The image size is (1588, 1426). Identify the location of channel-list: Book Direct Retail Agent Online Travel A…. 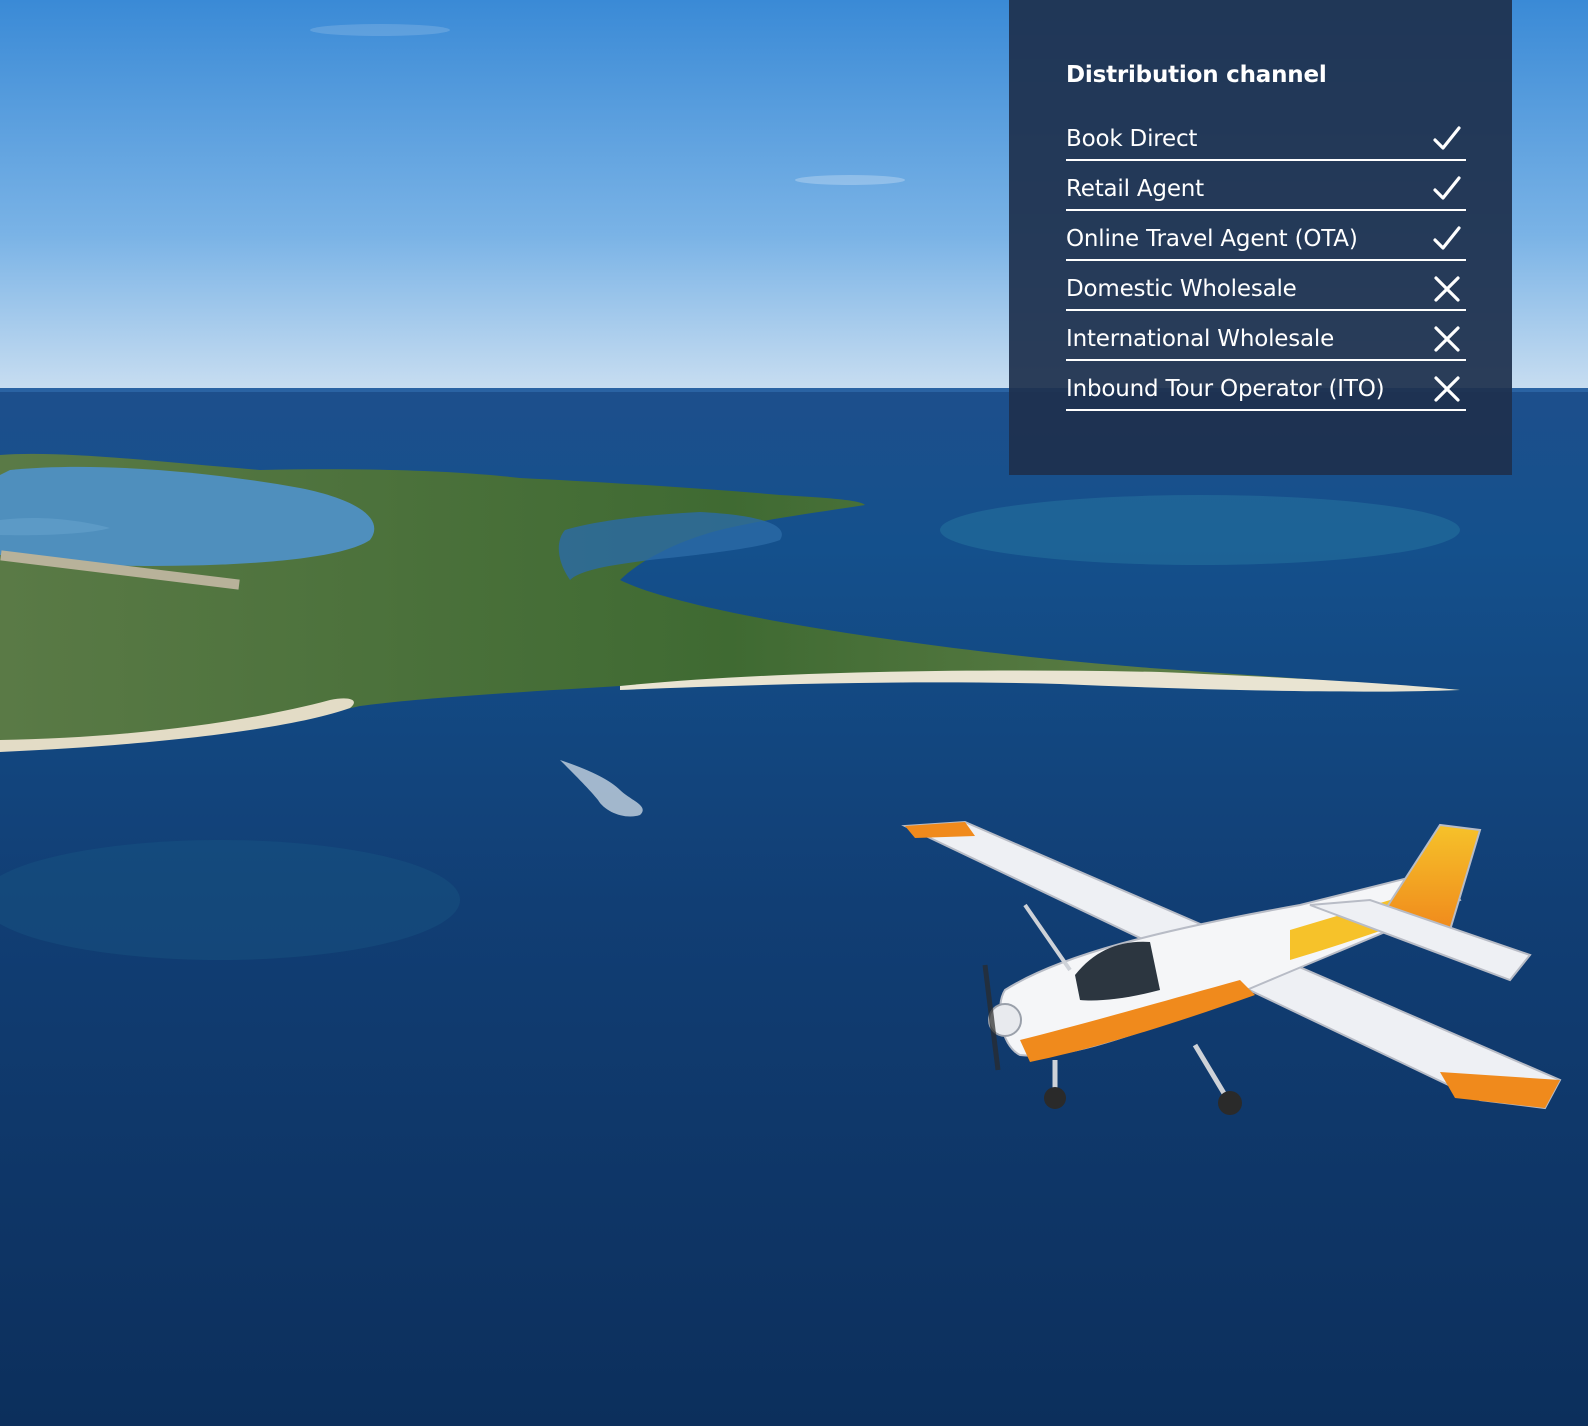
(1266, 262).